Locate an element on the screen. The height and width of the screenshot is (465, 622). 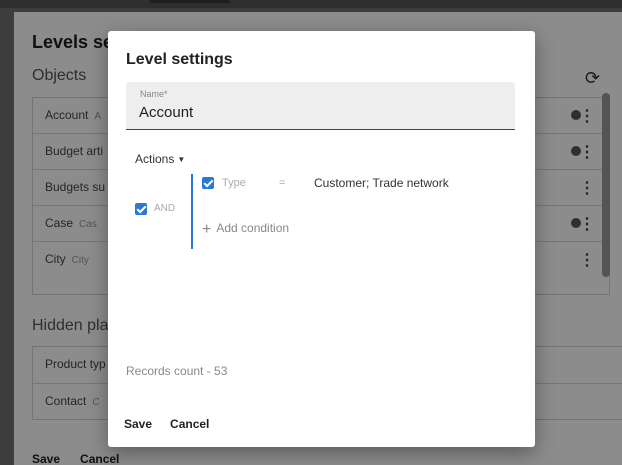
condition-value: Customer; Trade network is located at coordinates (381, 183).